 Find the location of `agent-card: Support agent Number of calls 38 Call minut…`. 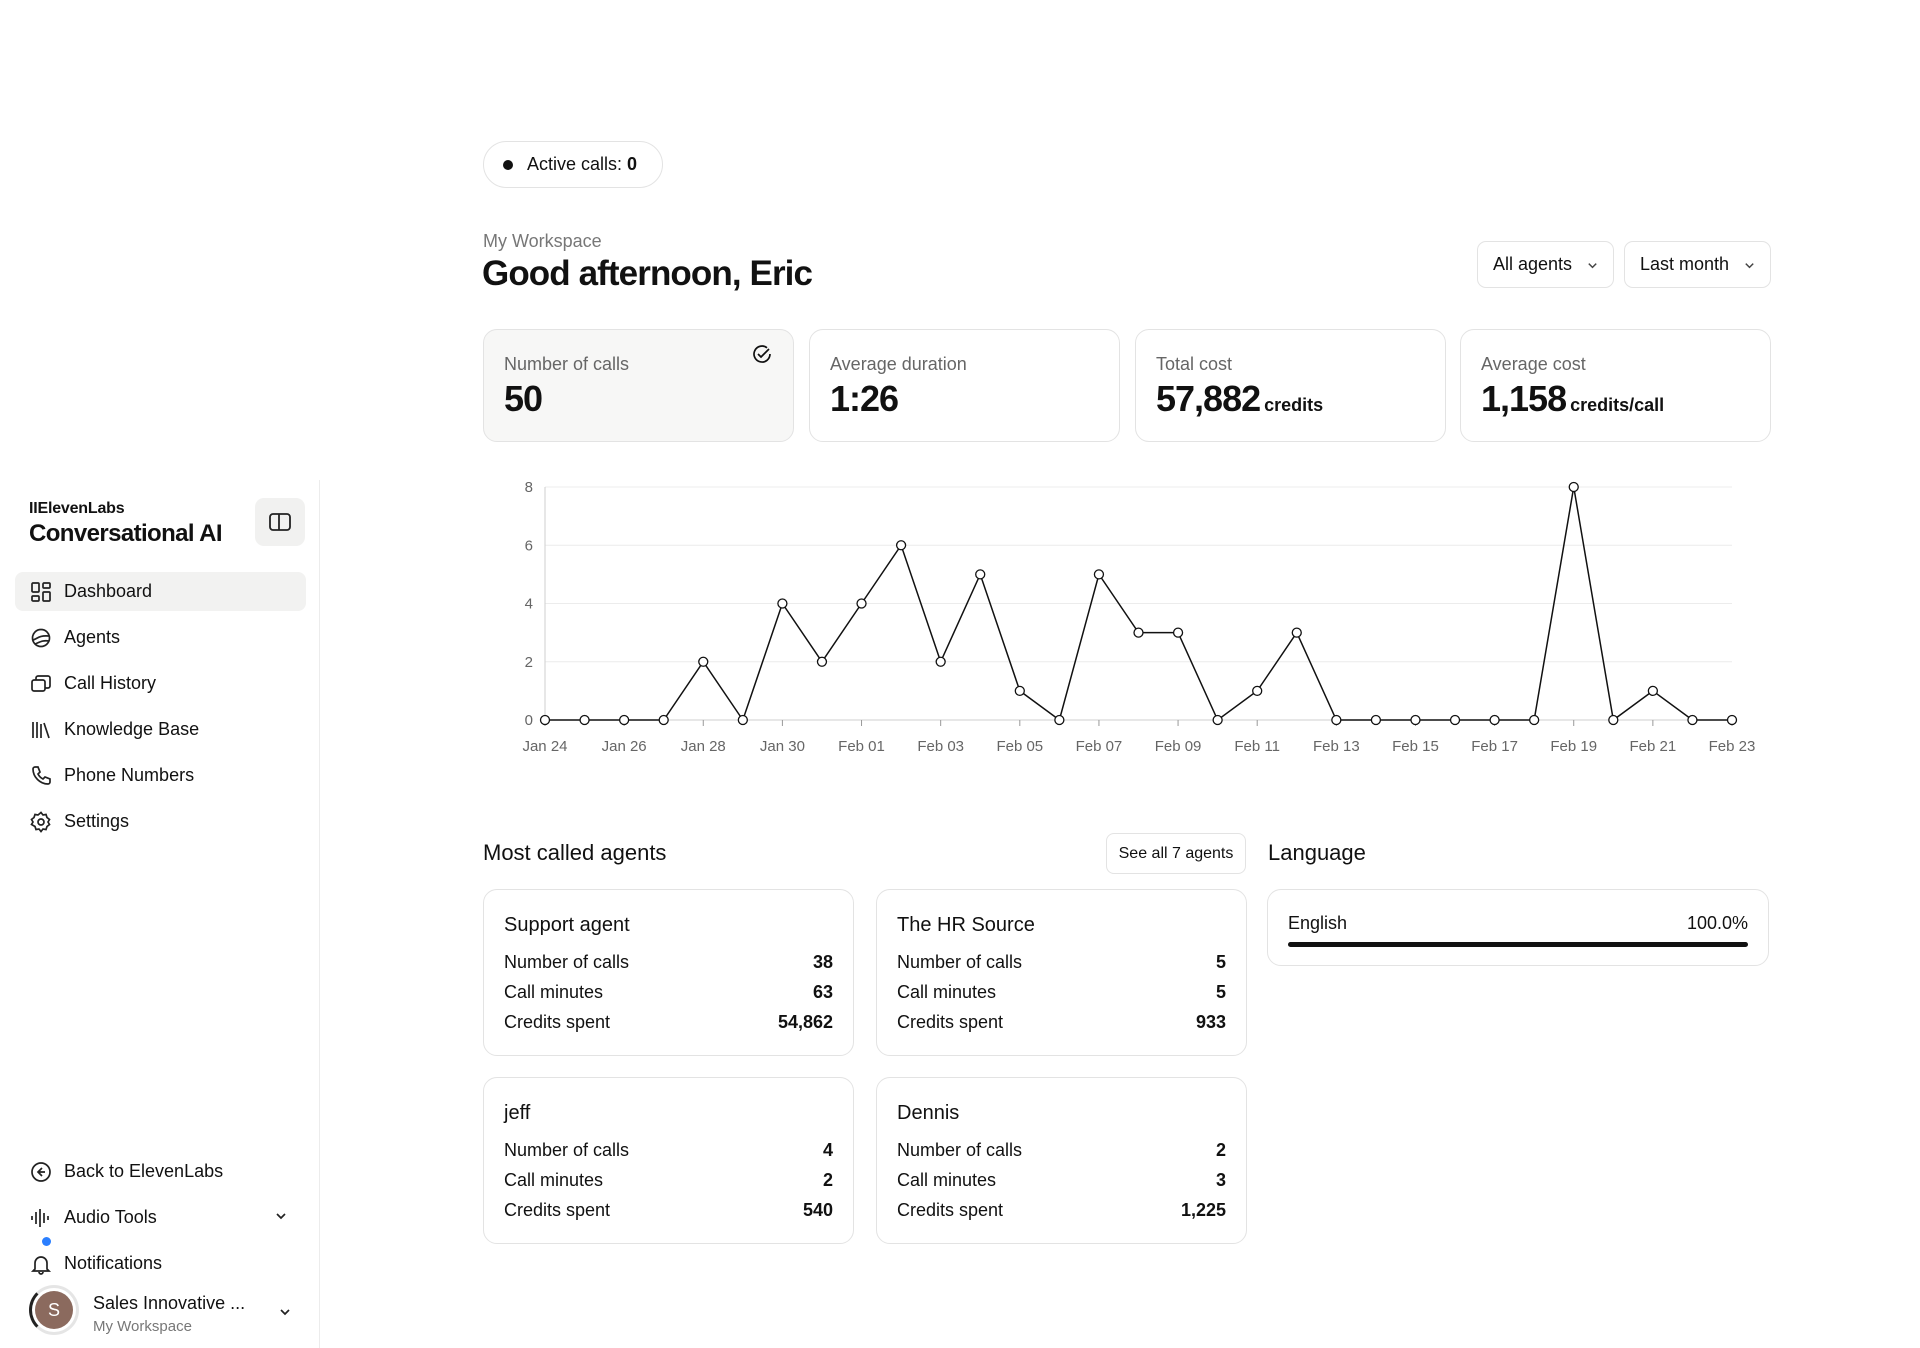

agent-card: Support agent Number of calls 38 Call minut… is located at coordinates (668, 972).